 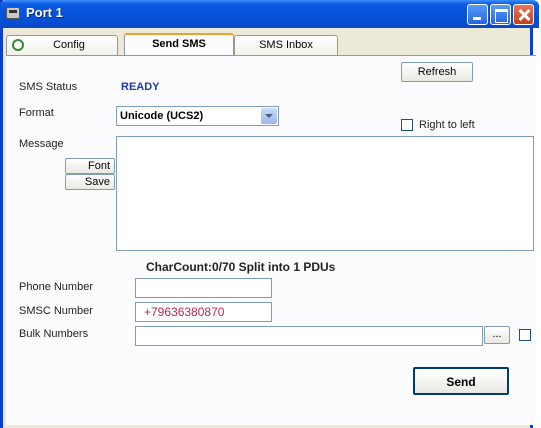 I want to click on save-button: Save, so click(x=90, y=182).